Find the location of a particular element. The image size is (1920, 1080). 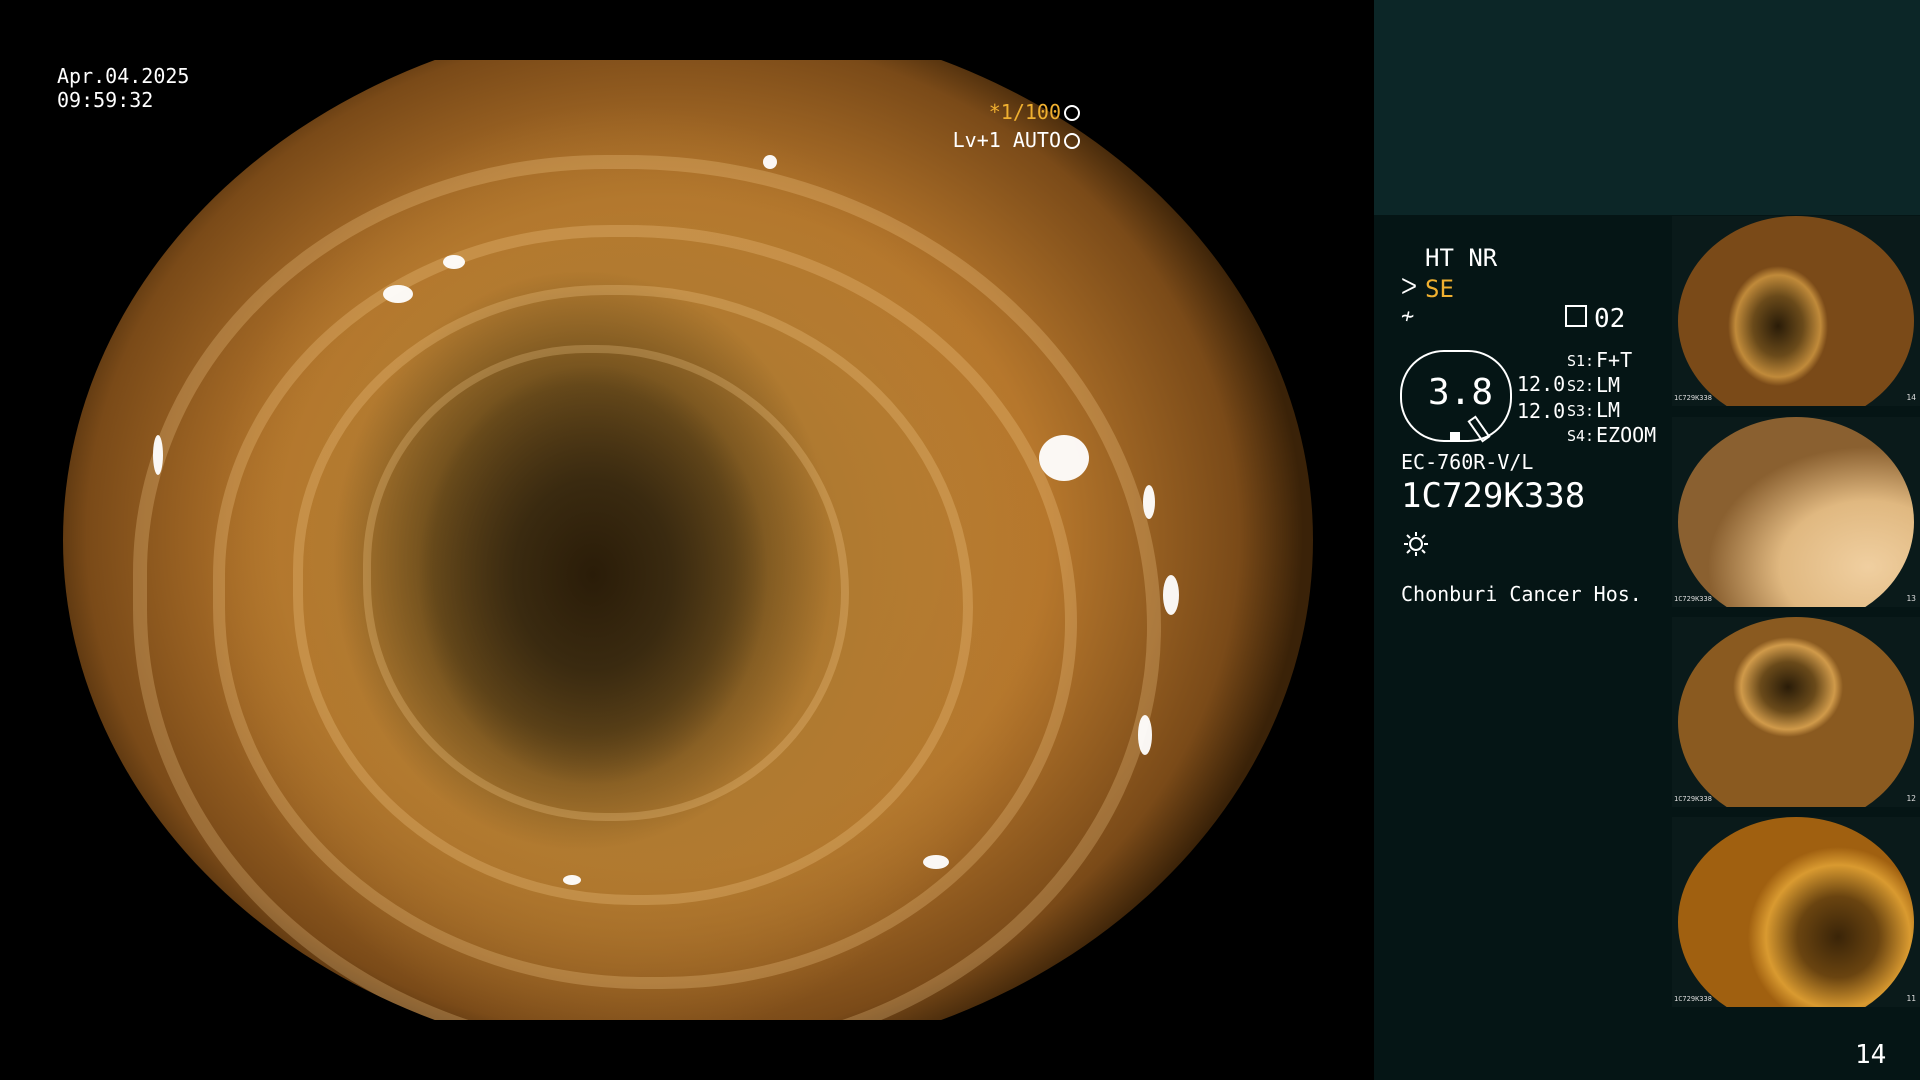

light-icon is located at coordinates (1416, 544).